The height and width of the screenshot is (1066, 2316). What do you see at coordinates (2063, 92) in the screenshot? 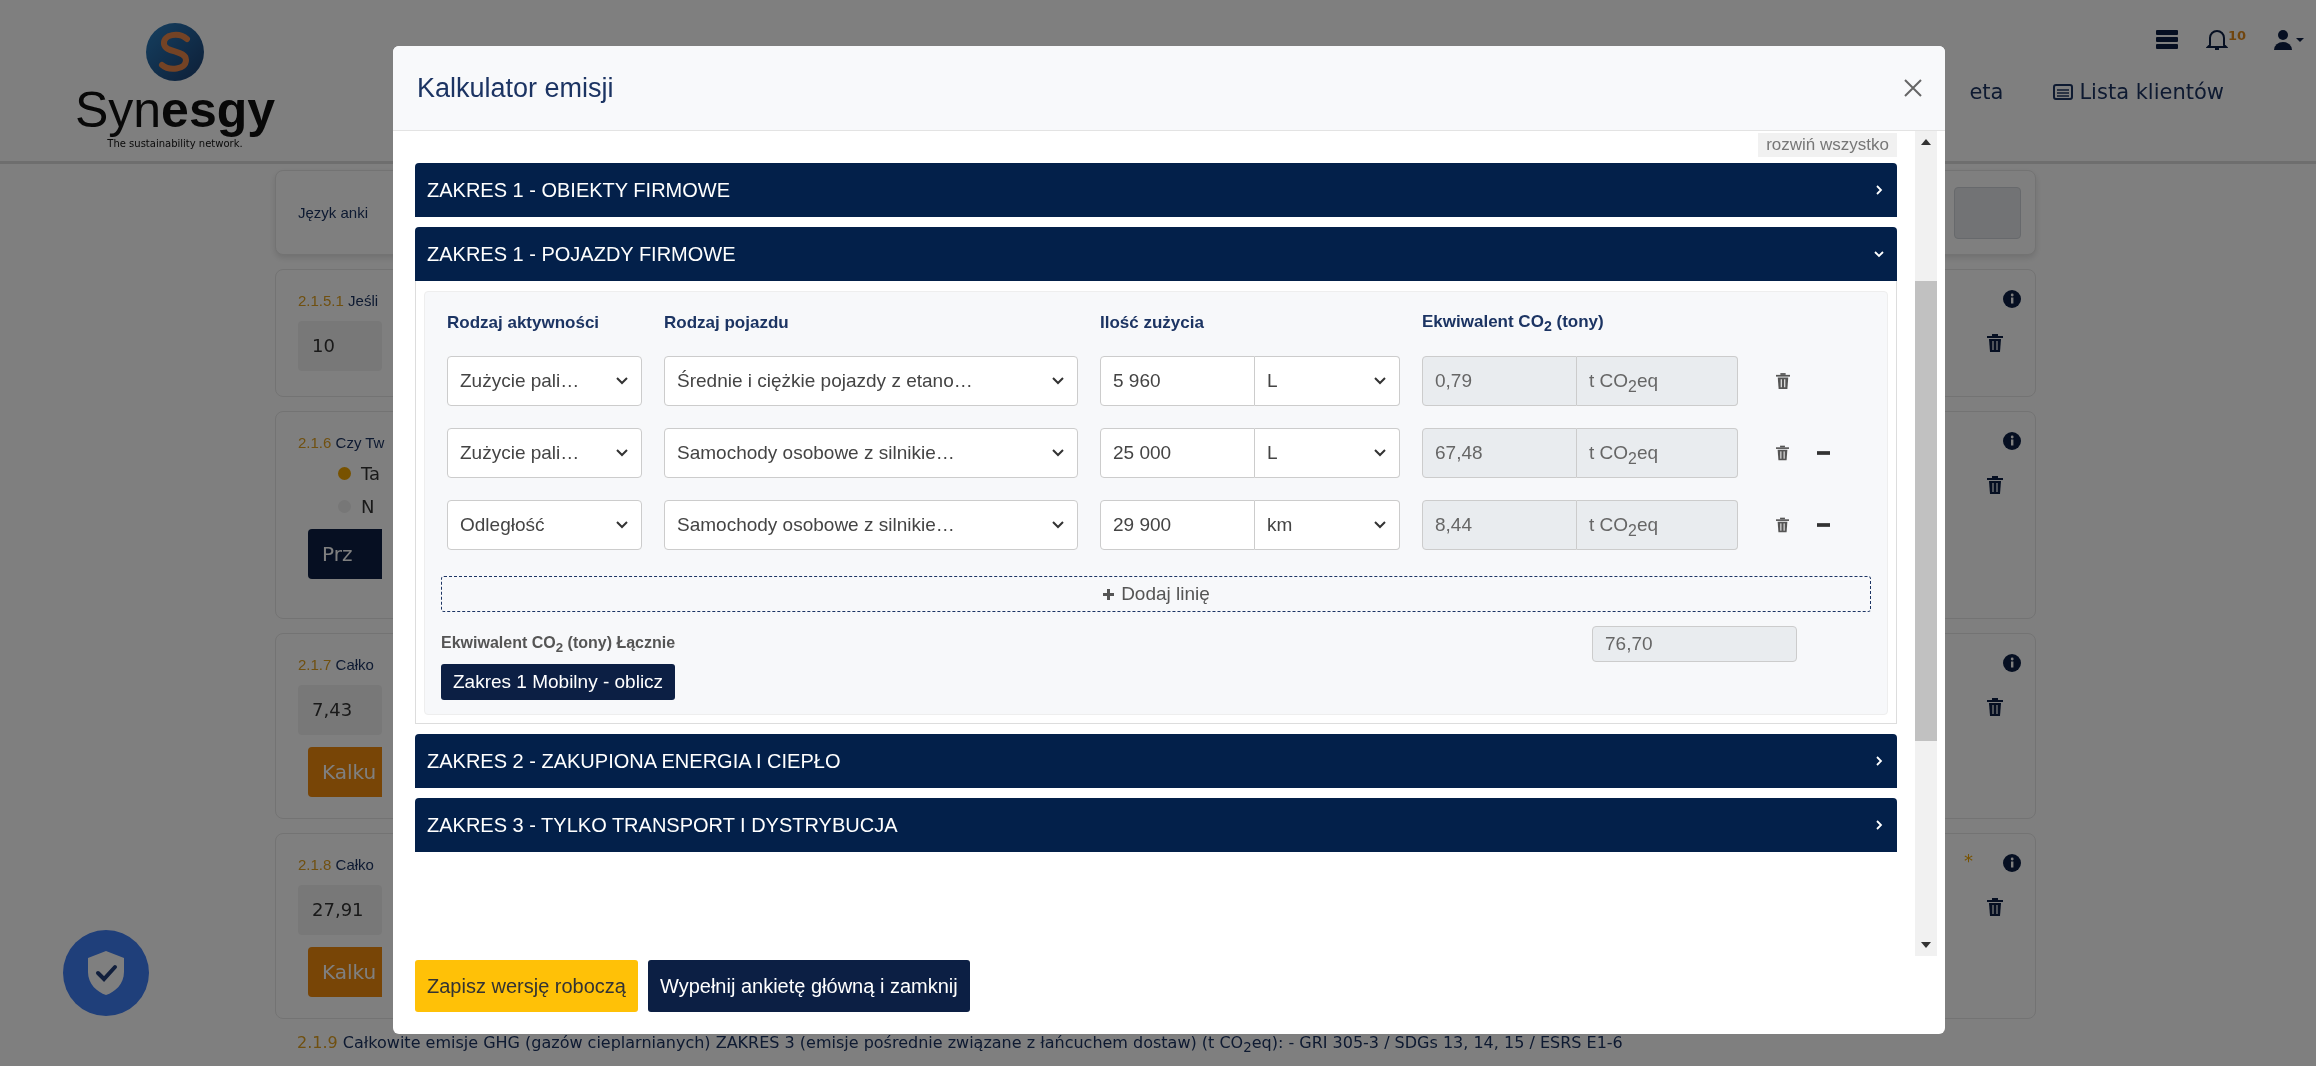
I see `list-icon` at bounding box center [2063, 92].